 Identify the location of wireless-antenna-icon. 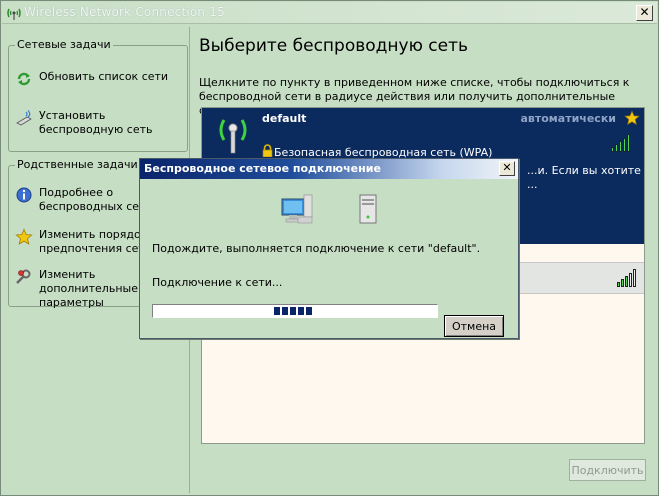
(233, 136).